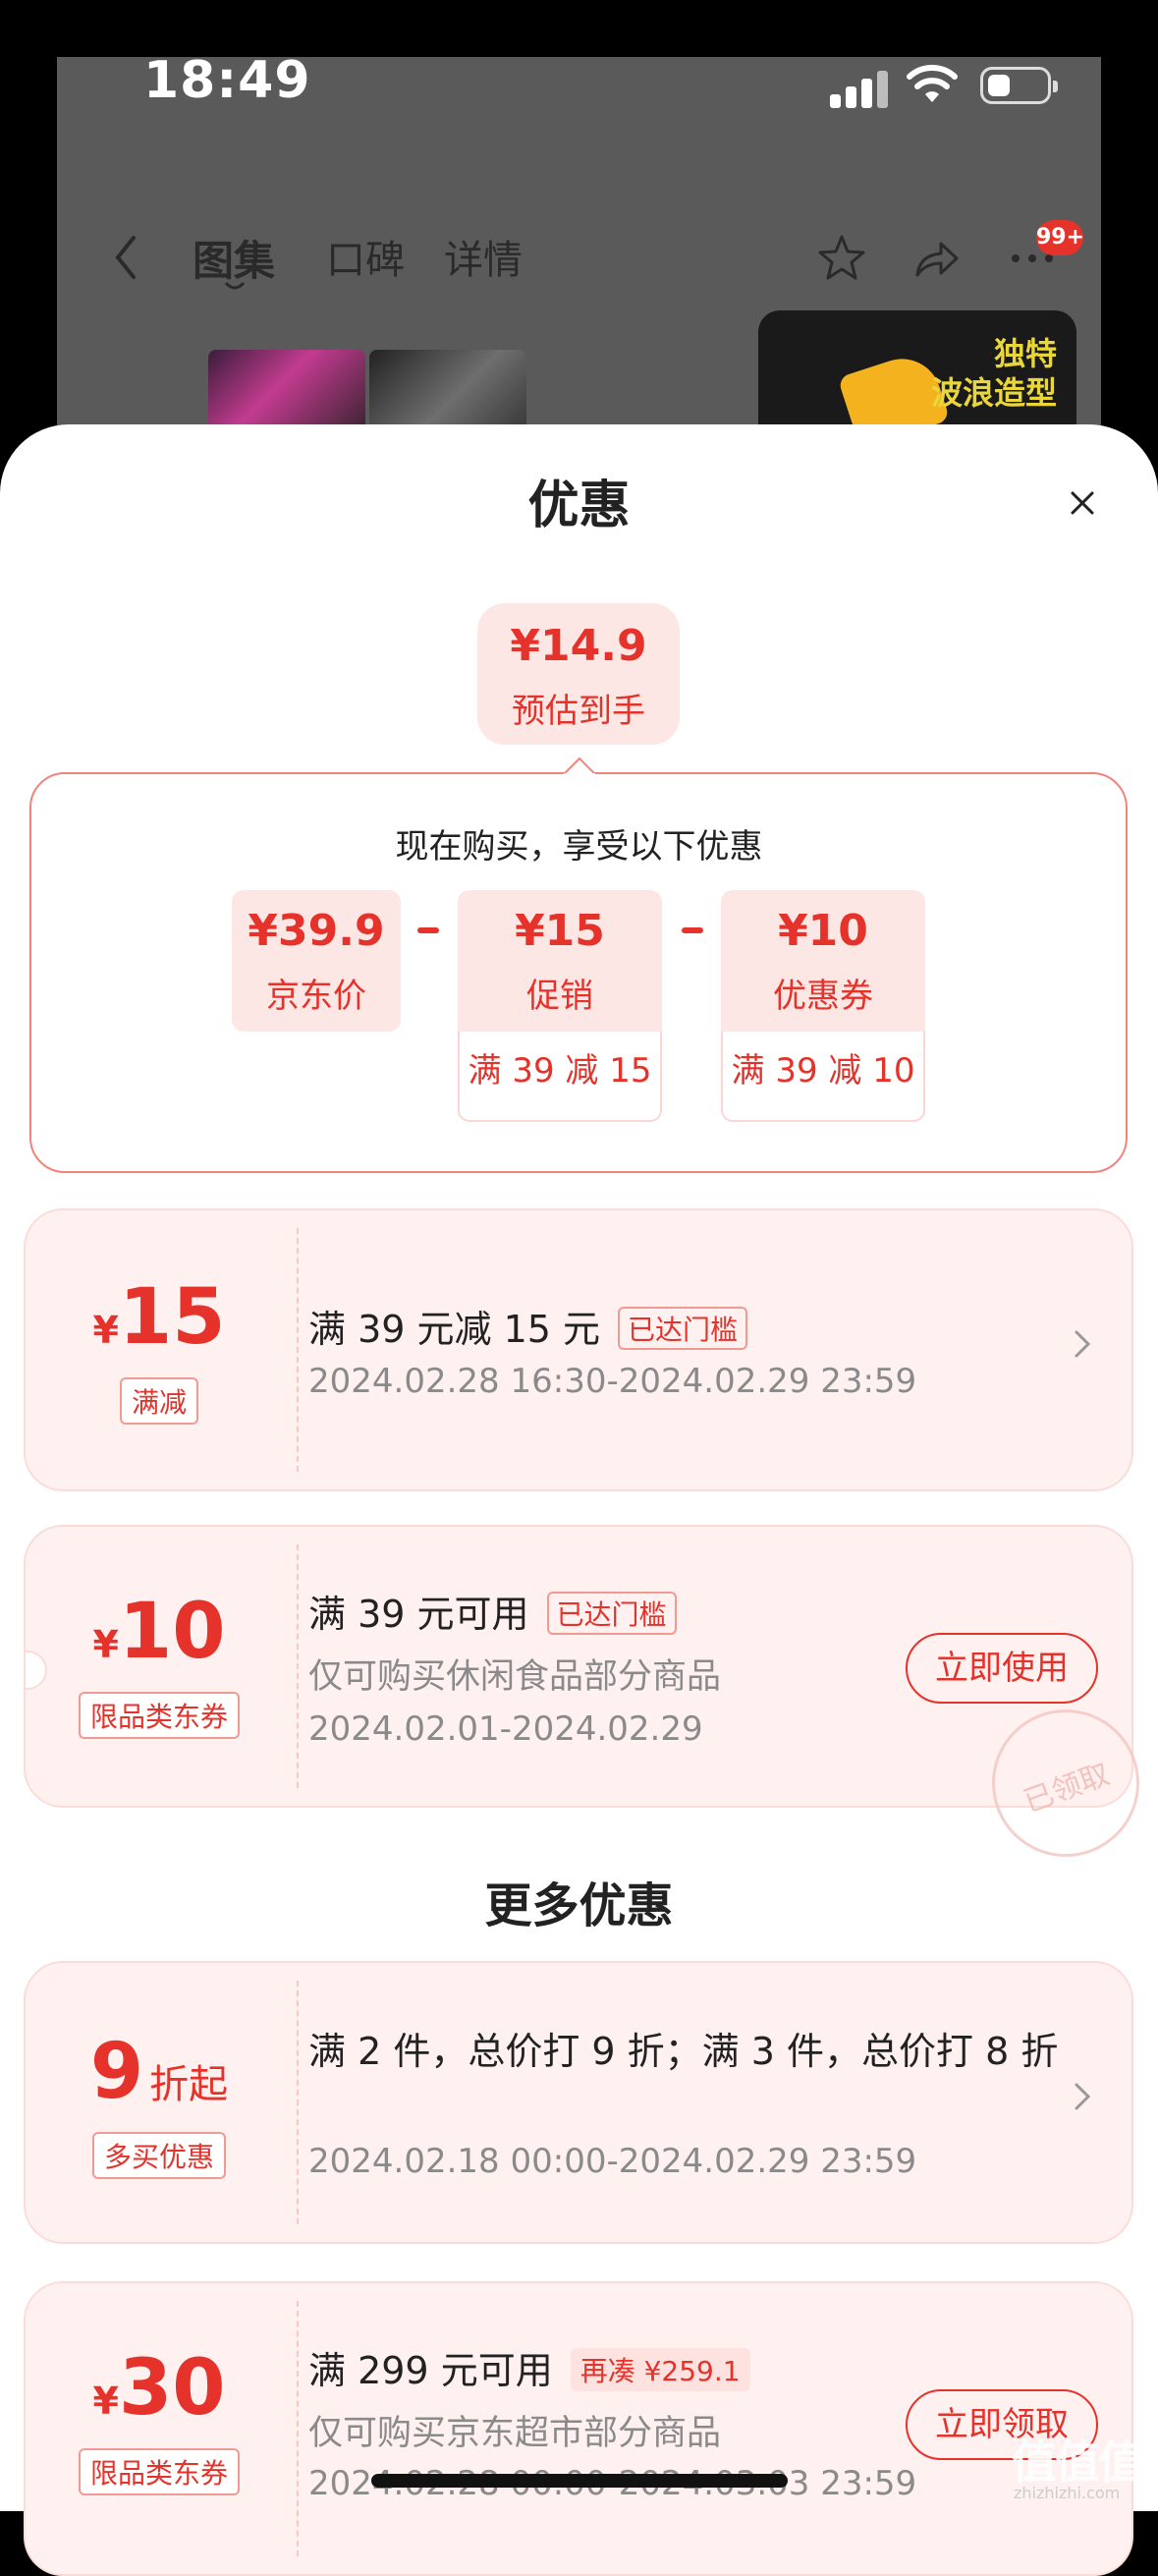 The width and height of the screenshot is (1158, 2576). Describe the element at coordinates (493, 1611) in the screenshot. I see `coupon-title: 满 39 元可用 已达门槛` at that location.